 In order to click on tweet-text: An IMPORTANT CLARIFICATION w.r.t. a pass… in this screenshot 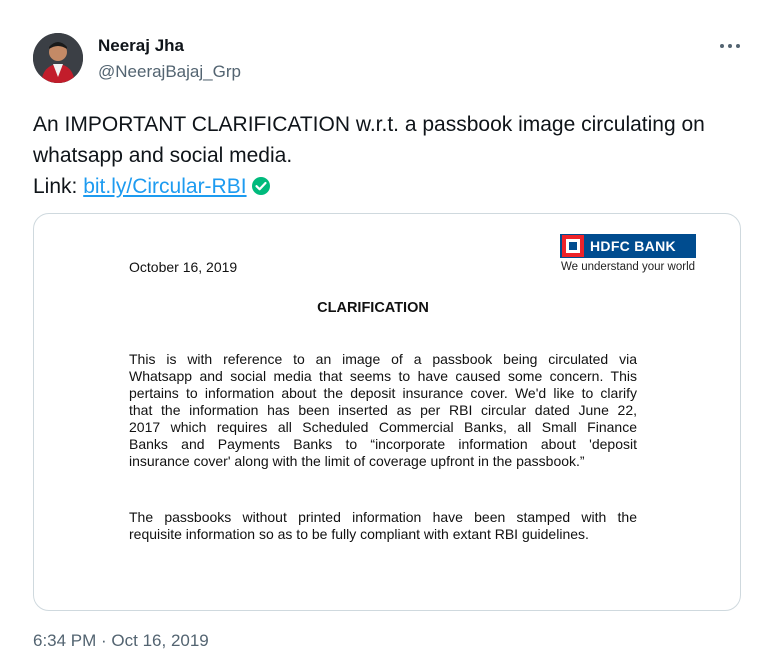, I will do `click(383, 155)`.